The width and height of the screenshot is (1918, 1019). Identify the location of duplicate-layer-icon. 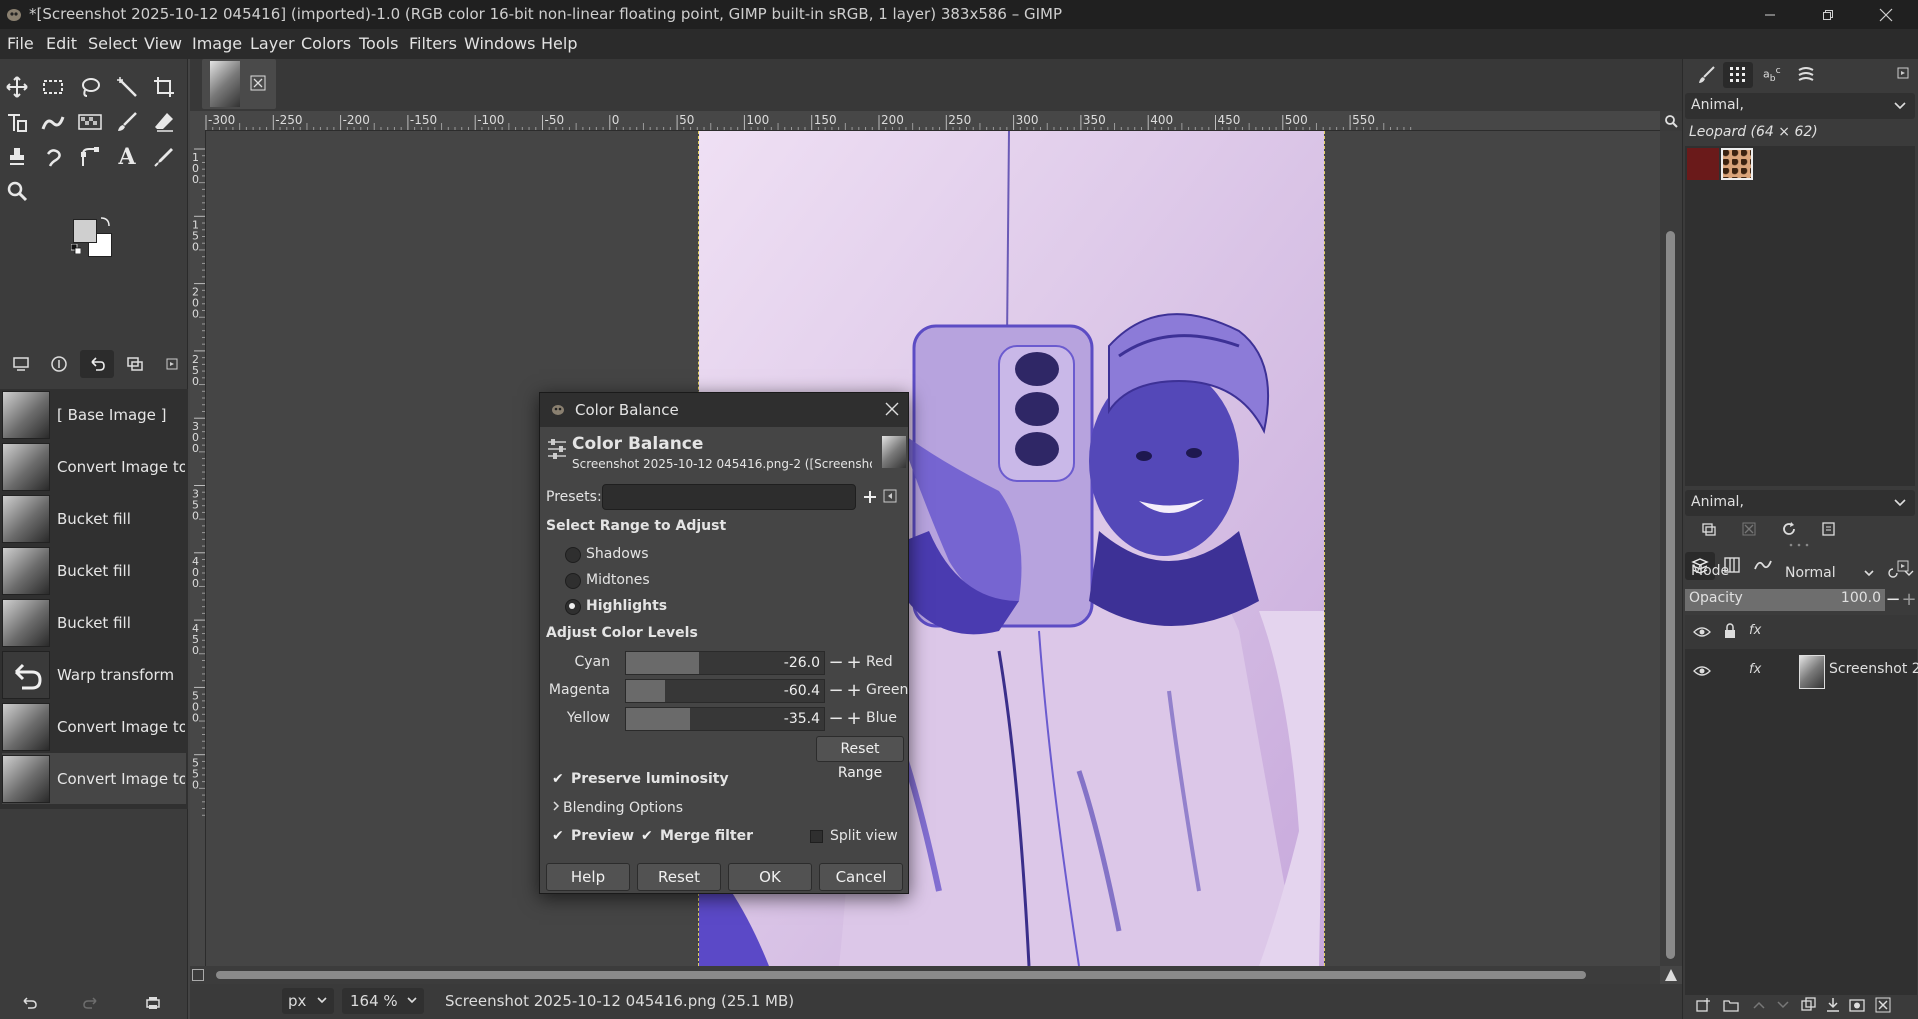
(1809, 1005).